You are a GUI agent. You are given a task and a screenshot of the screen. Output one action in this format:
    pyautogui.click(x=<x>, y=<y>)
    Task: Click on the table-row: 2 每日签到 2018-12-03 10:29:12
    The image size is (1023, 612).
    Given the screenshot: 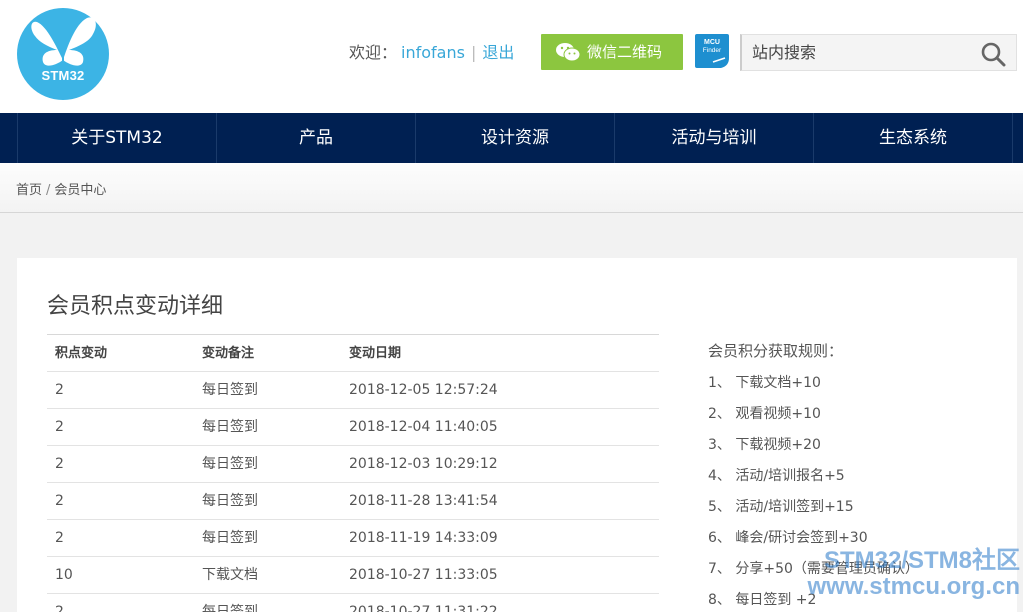 What is the action you would take?
    pyautogui.click(x=353, y=464)
    